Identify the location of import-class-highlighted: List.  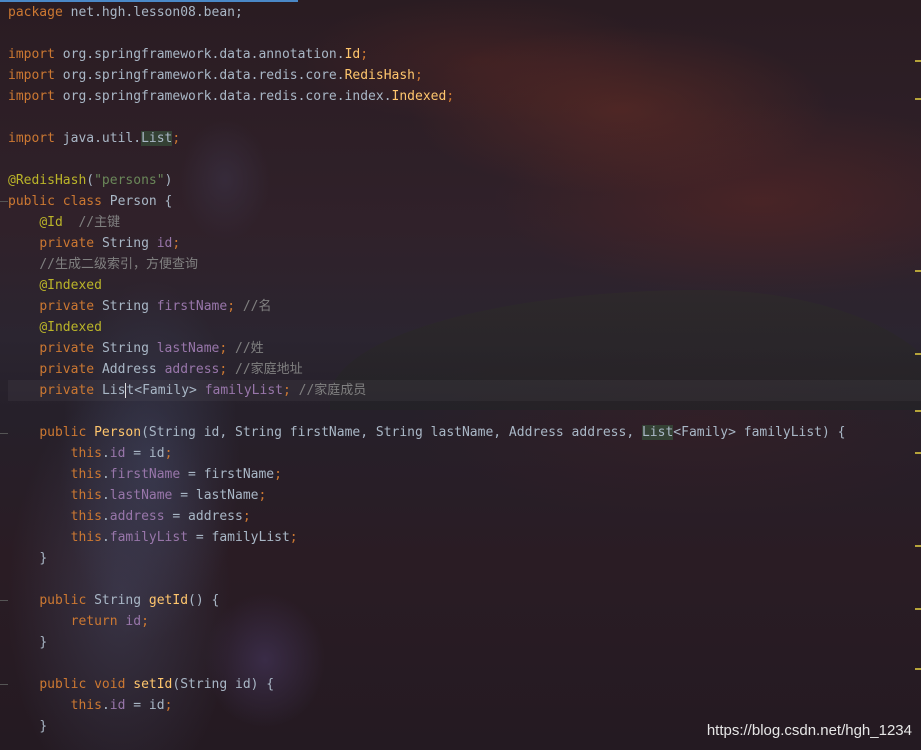
(157, 138).